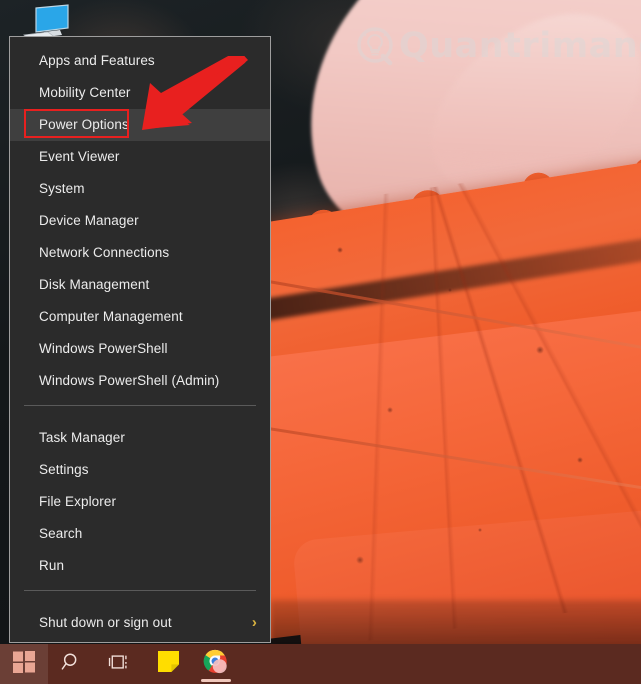 The width and height of the screenshot is (641, 684). I want to click on sticky-note-icon, so click(168, 664).